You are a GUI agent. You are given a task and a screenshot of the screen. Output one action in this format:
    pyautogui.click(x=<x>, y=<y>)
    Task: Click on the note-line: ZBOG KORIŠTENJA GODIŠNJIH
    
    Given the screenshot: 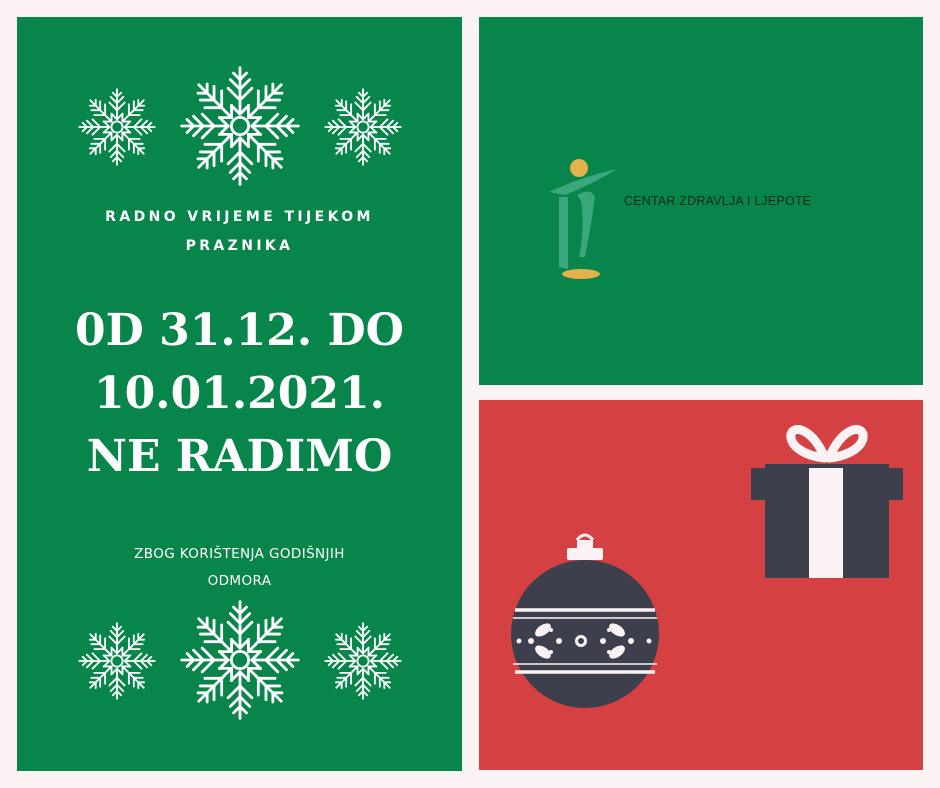 What is the action you would take?
    pyautogui.click(x=239, y=554)
    